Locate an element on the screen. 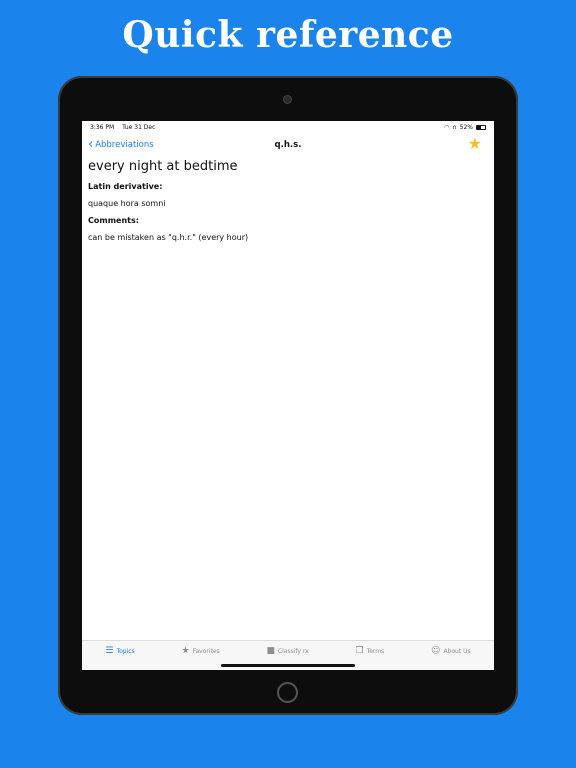 This screenshot has width=576, height=768. status-time: 3:36 PM is located at coordinates (102, 127).